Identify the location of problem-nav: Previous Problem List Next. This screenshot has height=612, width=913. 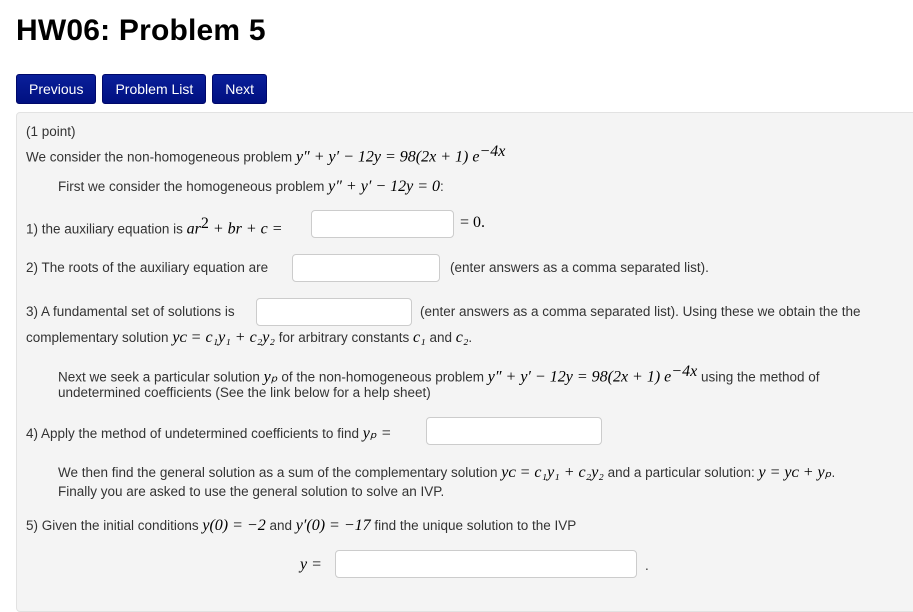
(142, 89).